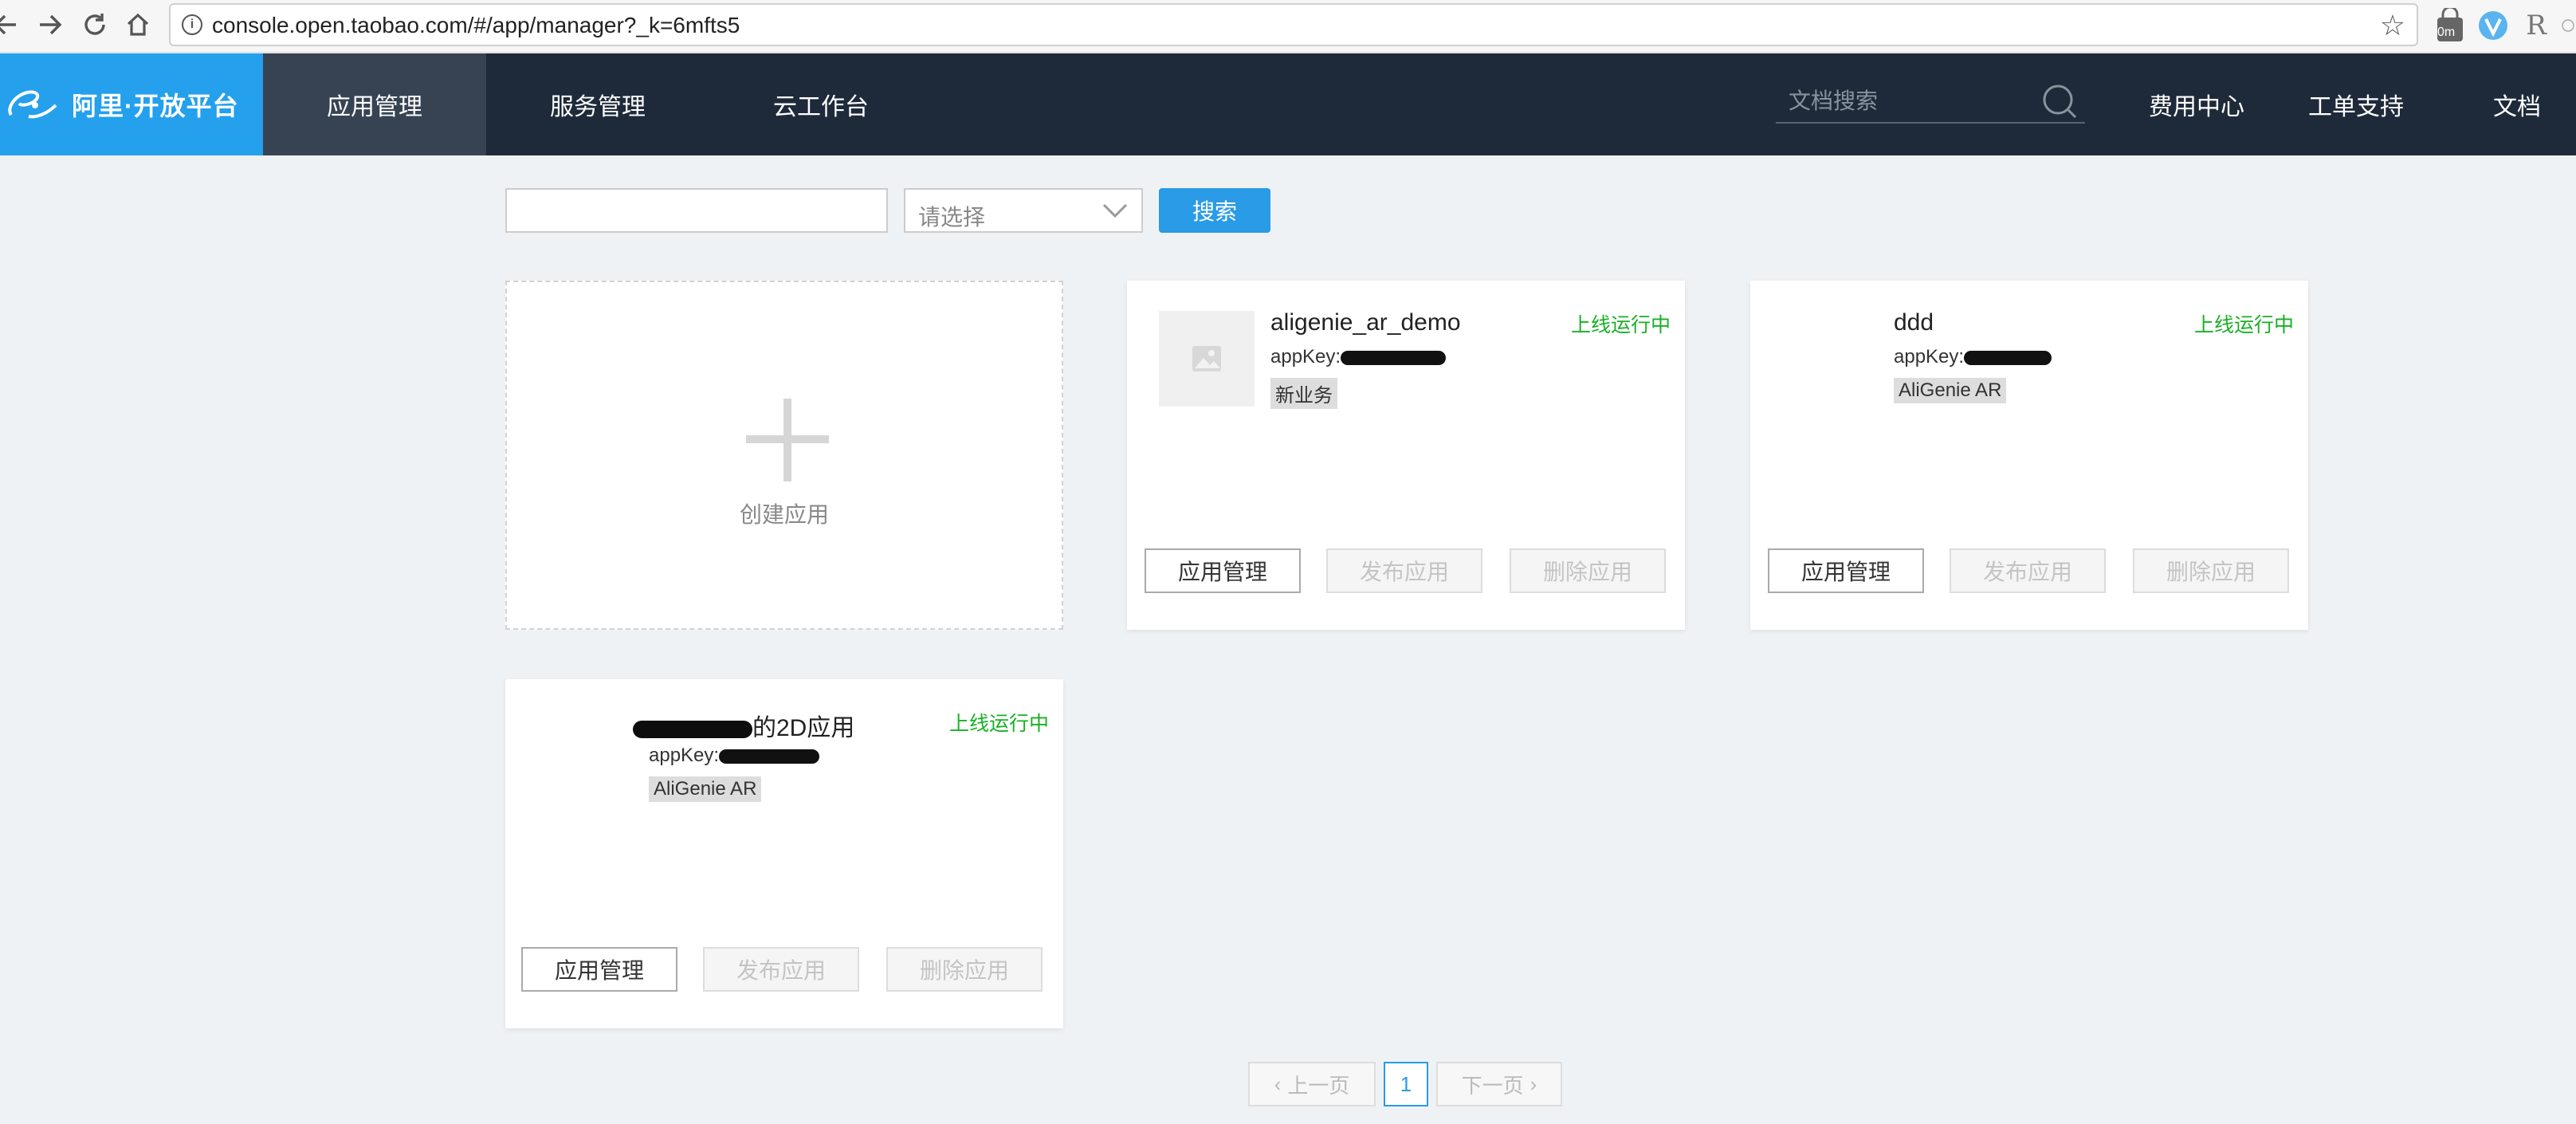 The height and width of the screenshot is (1124, 2576). I want to click on select-placeholder: 请选择, so click(952, 218).